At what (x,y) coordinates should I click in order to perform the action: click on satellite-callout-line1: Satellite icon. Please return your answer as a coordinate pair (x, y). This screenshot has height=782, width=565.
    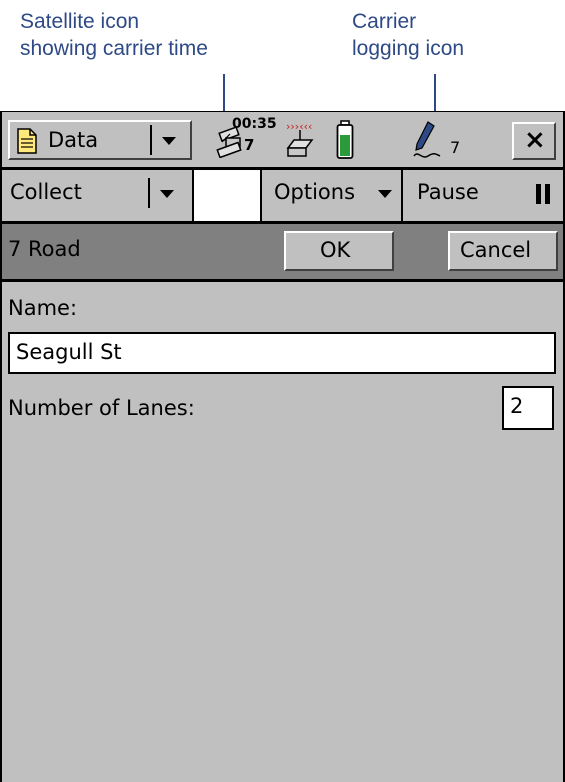
    Looking at the image, I should click on (80, 21).